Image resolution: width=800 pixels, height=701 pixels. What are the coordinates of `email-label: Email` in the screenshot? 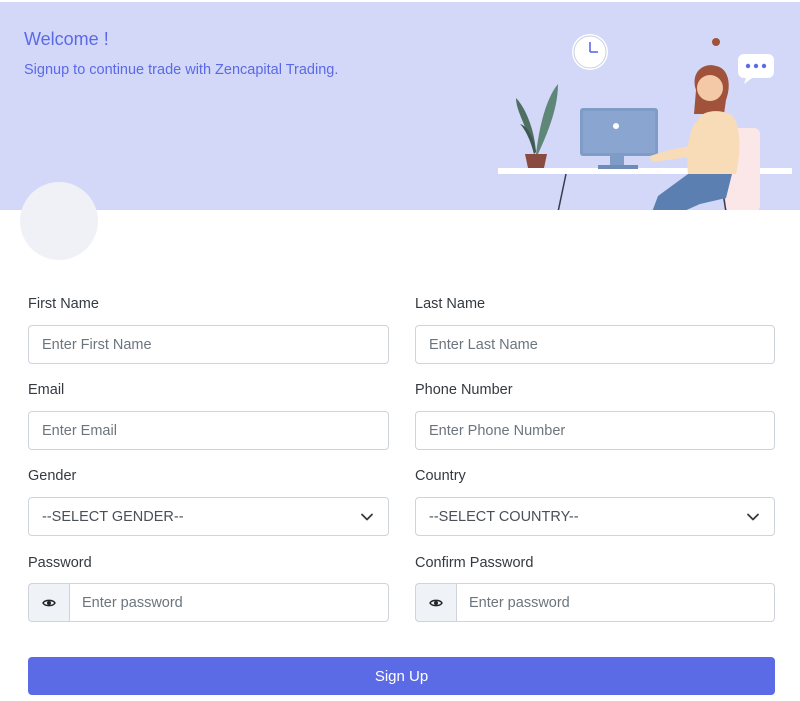 It's located at (46, 390).